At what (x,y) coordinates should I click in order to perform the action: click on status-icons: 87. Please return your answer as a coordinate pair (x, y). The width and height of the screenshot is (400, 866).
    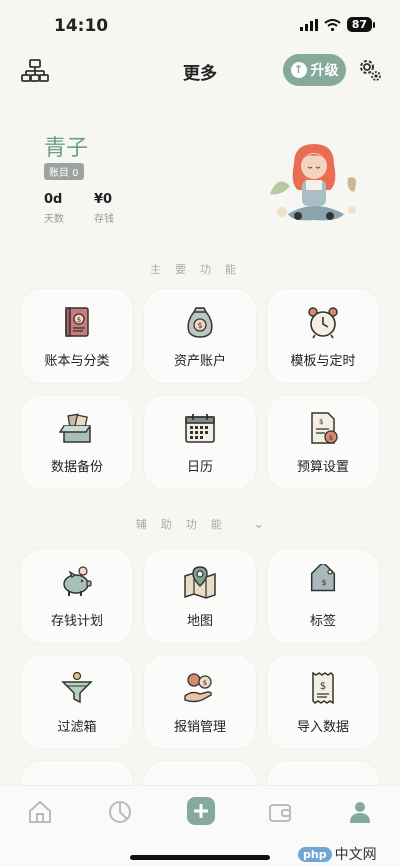
    Looking at the image, I should click on (337, 24).